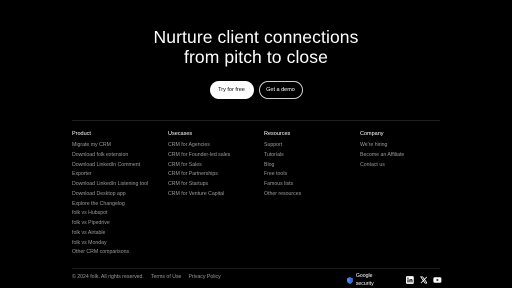  I want to click on footer-link: CRM for Agencies, so click(213, 146).